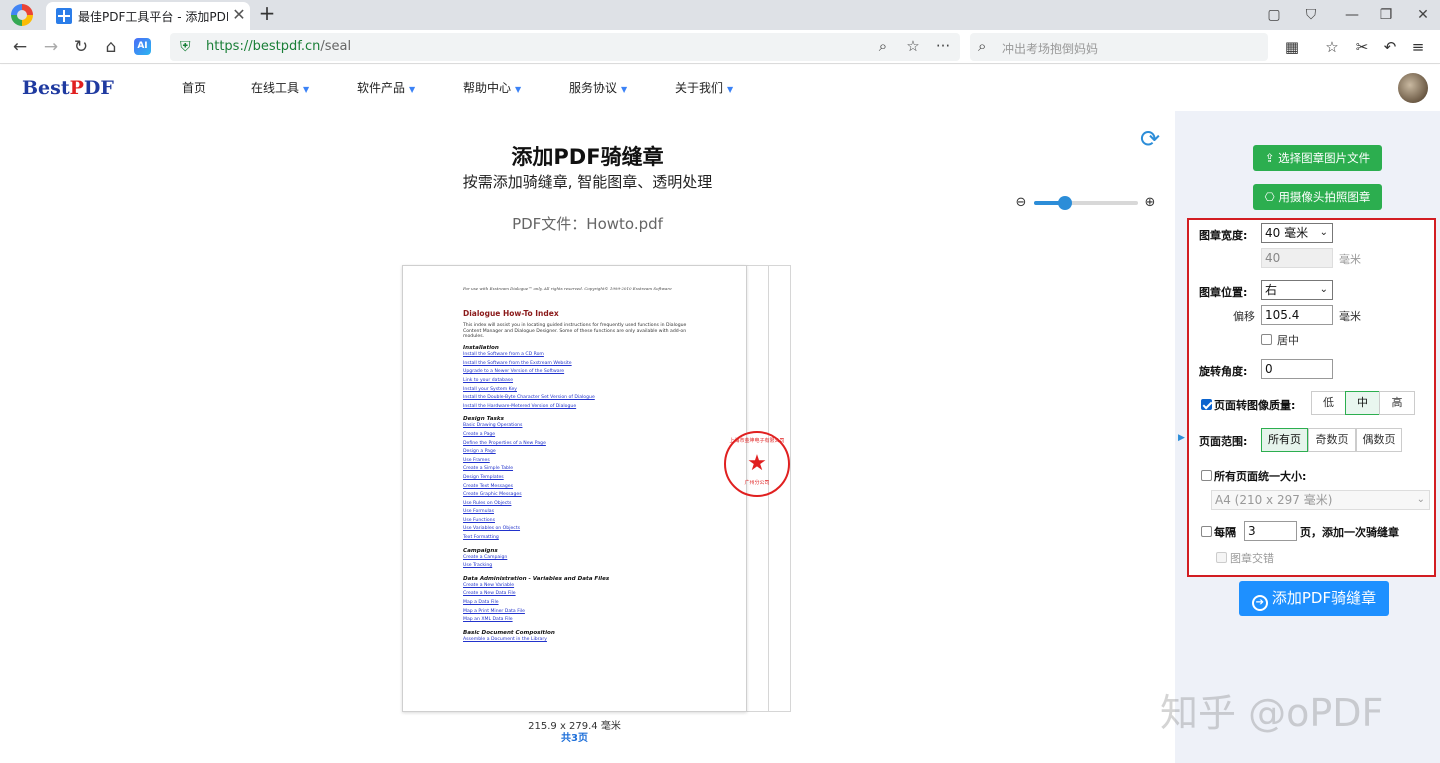 The width and height of the screenshot is (1440, 763). Describe the element at coordinates (1350, 259) in the screenshot. I see `seal-width-unit: 毫米` at that location.